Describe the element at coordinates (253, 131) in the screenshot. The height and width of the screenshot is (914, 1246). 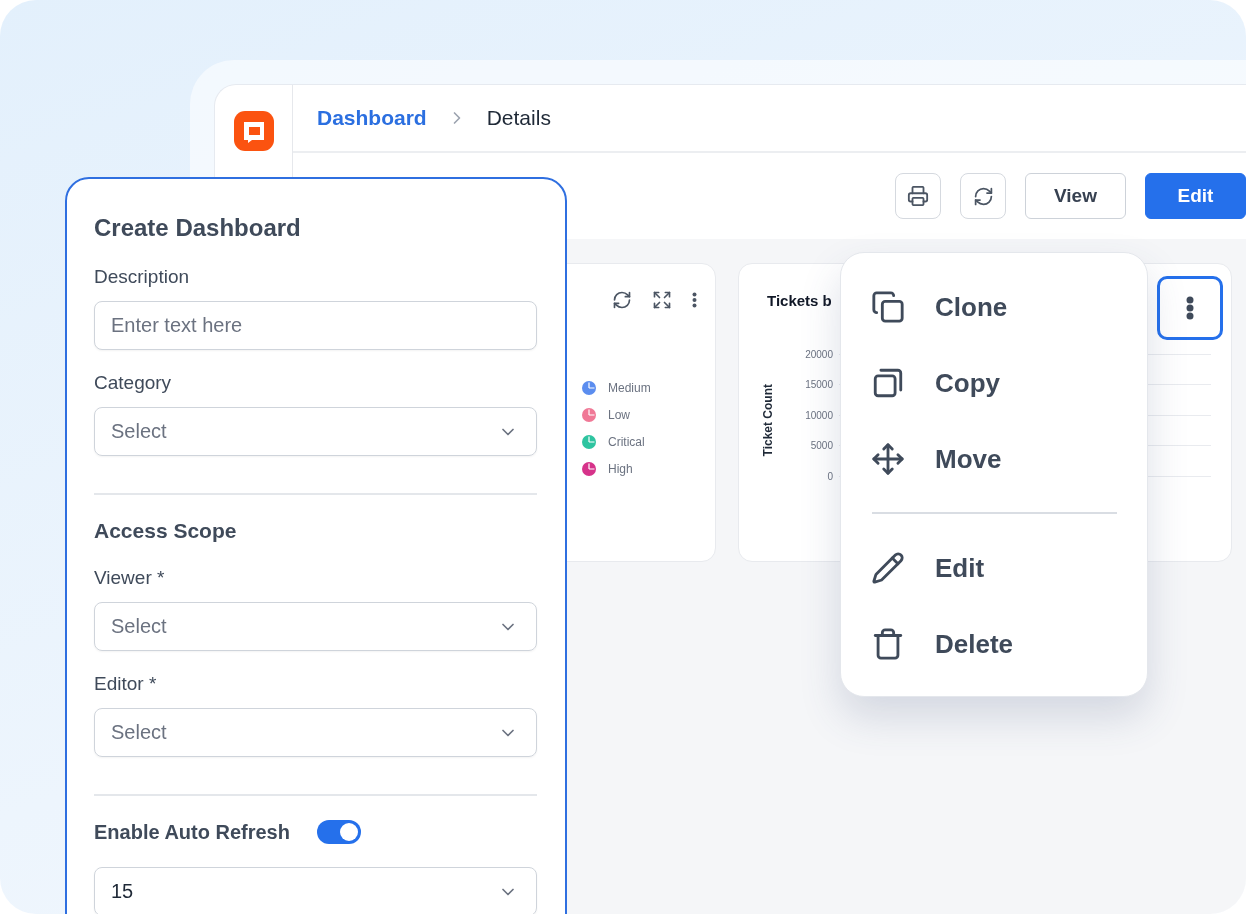
I see `logo-icon` at that location.